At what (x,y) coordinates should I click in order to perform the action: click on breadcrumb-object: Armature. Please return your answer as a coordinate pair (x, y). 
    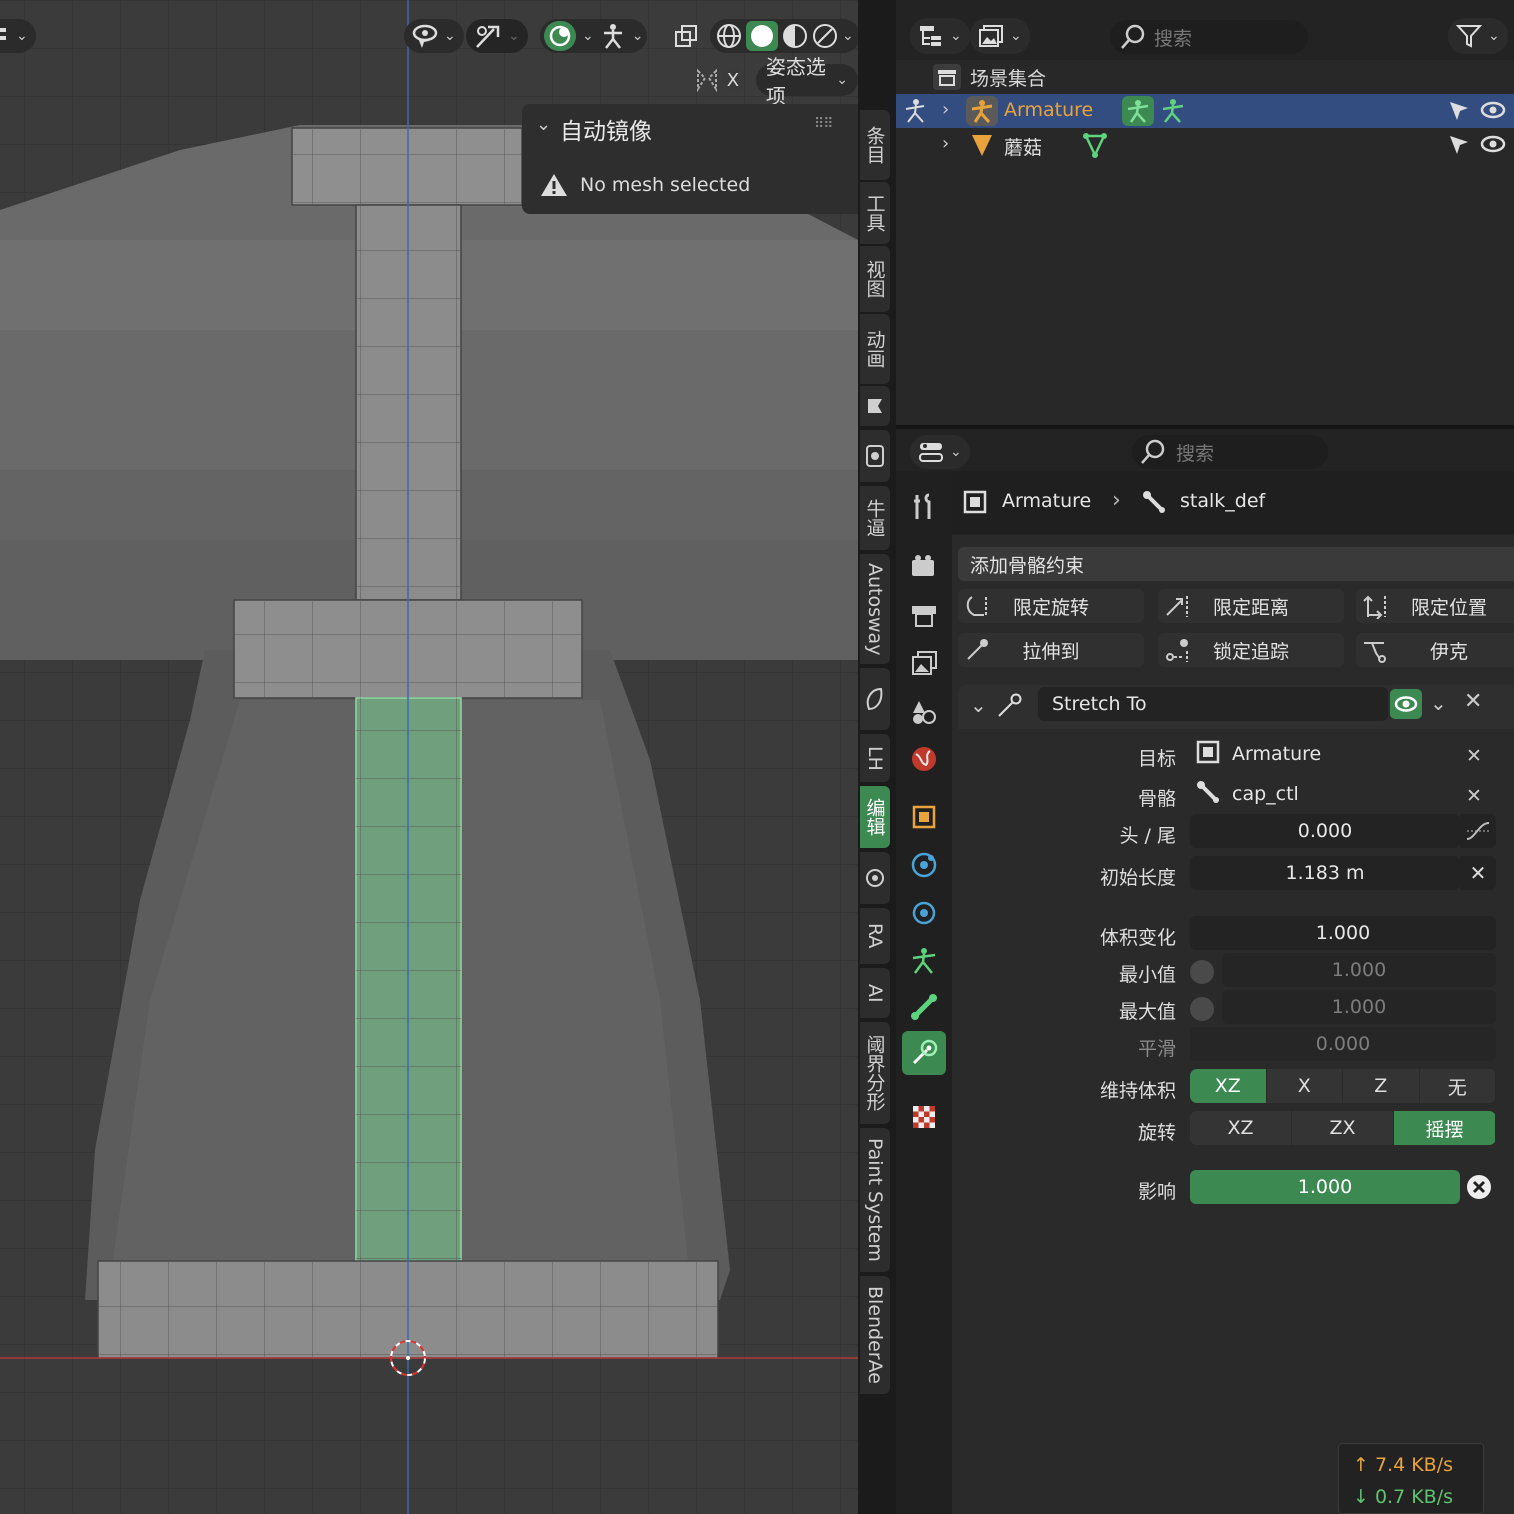
    Looking at the image, I should click on (1046, 501).